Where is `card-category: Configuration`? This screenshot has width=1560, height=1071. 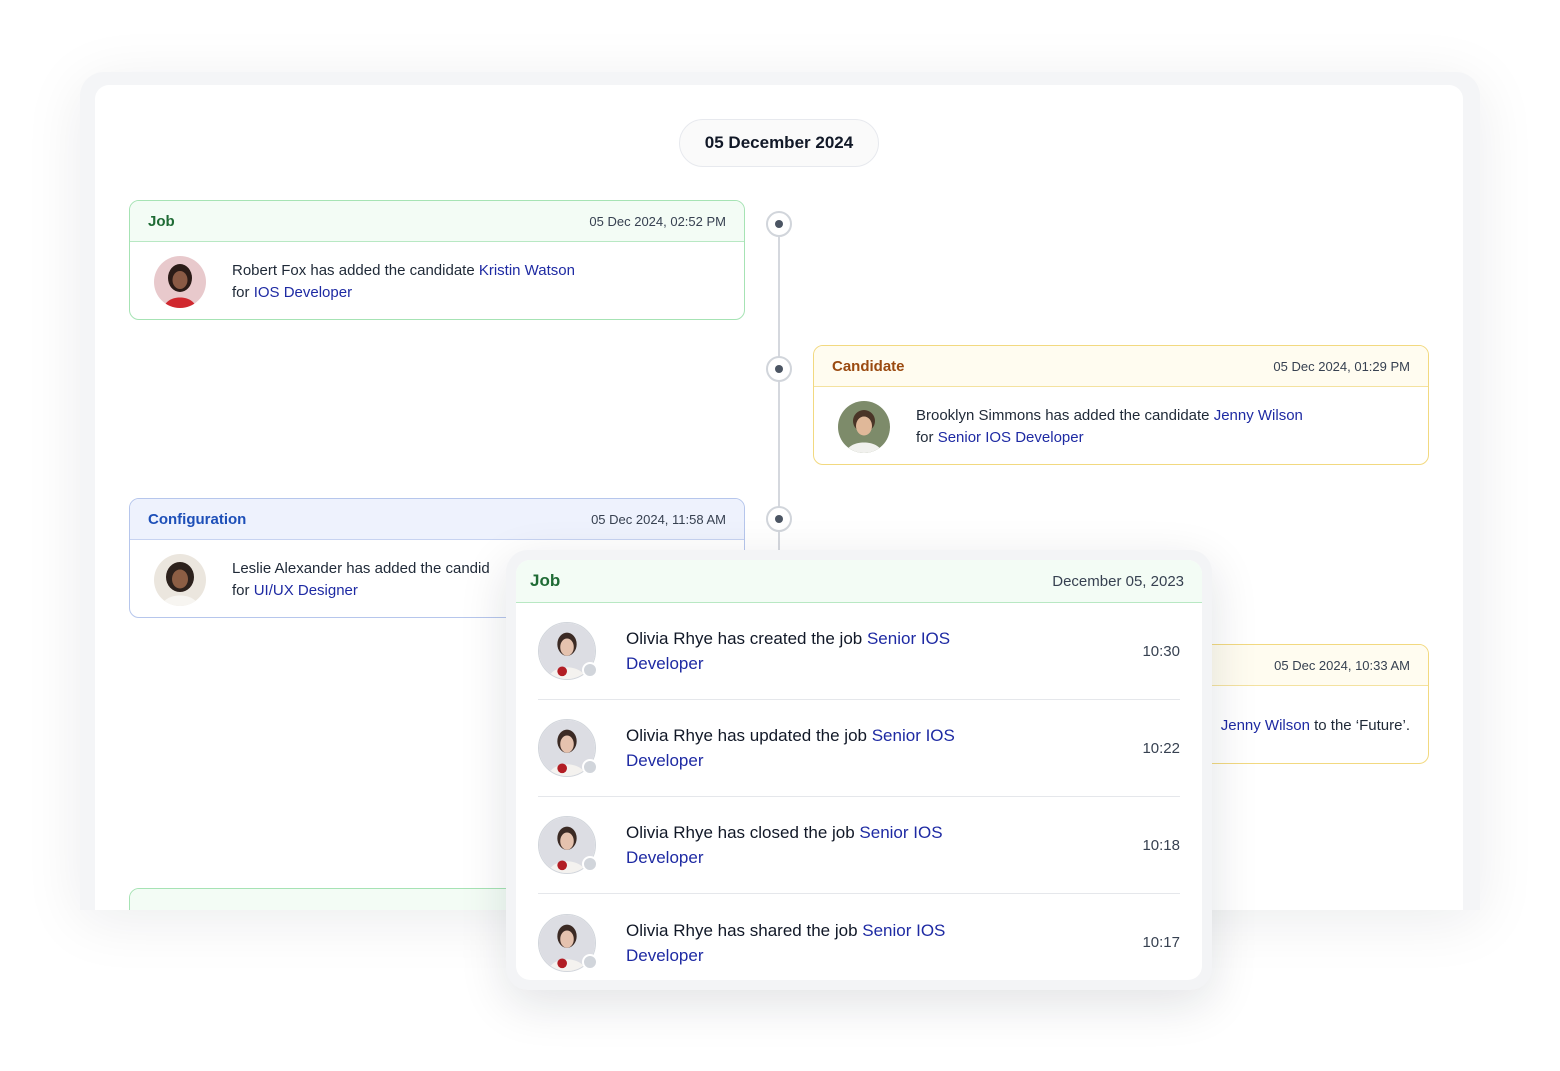 card-category: Configuration is located at coordinates (197, 519).